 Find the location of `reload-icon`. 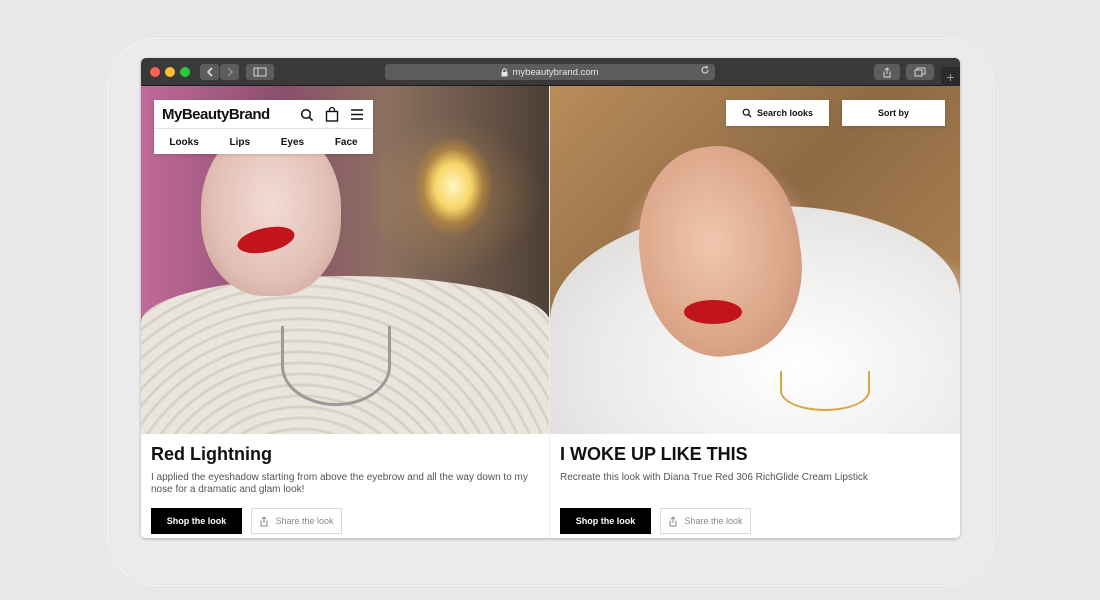

reload-icon is located at coordinates (705, 70).